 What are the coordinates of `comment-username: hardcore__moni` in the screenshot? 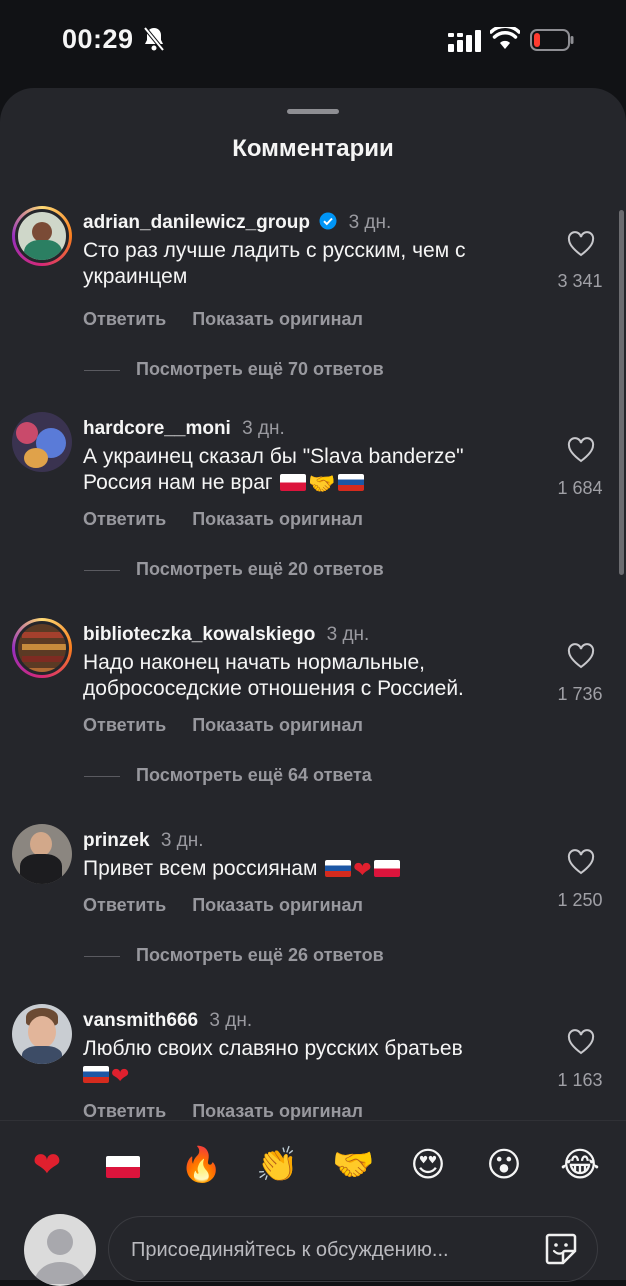 It's located at (157, 428).